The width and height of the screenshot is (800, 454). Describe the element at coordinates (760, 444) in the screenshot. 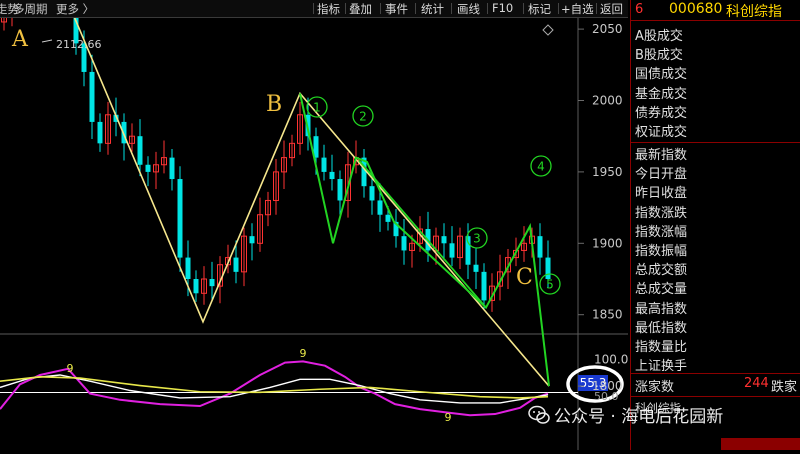

I see `footer-tab` at that location.